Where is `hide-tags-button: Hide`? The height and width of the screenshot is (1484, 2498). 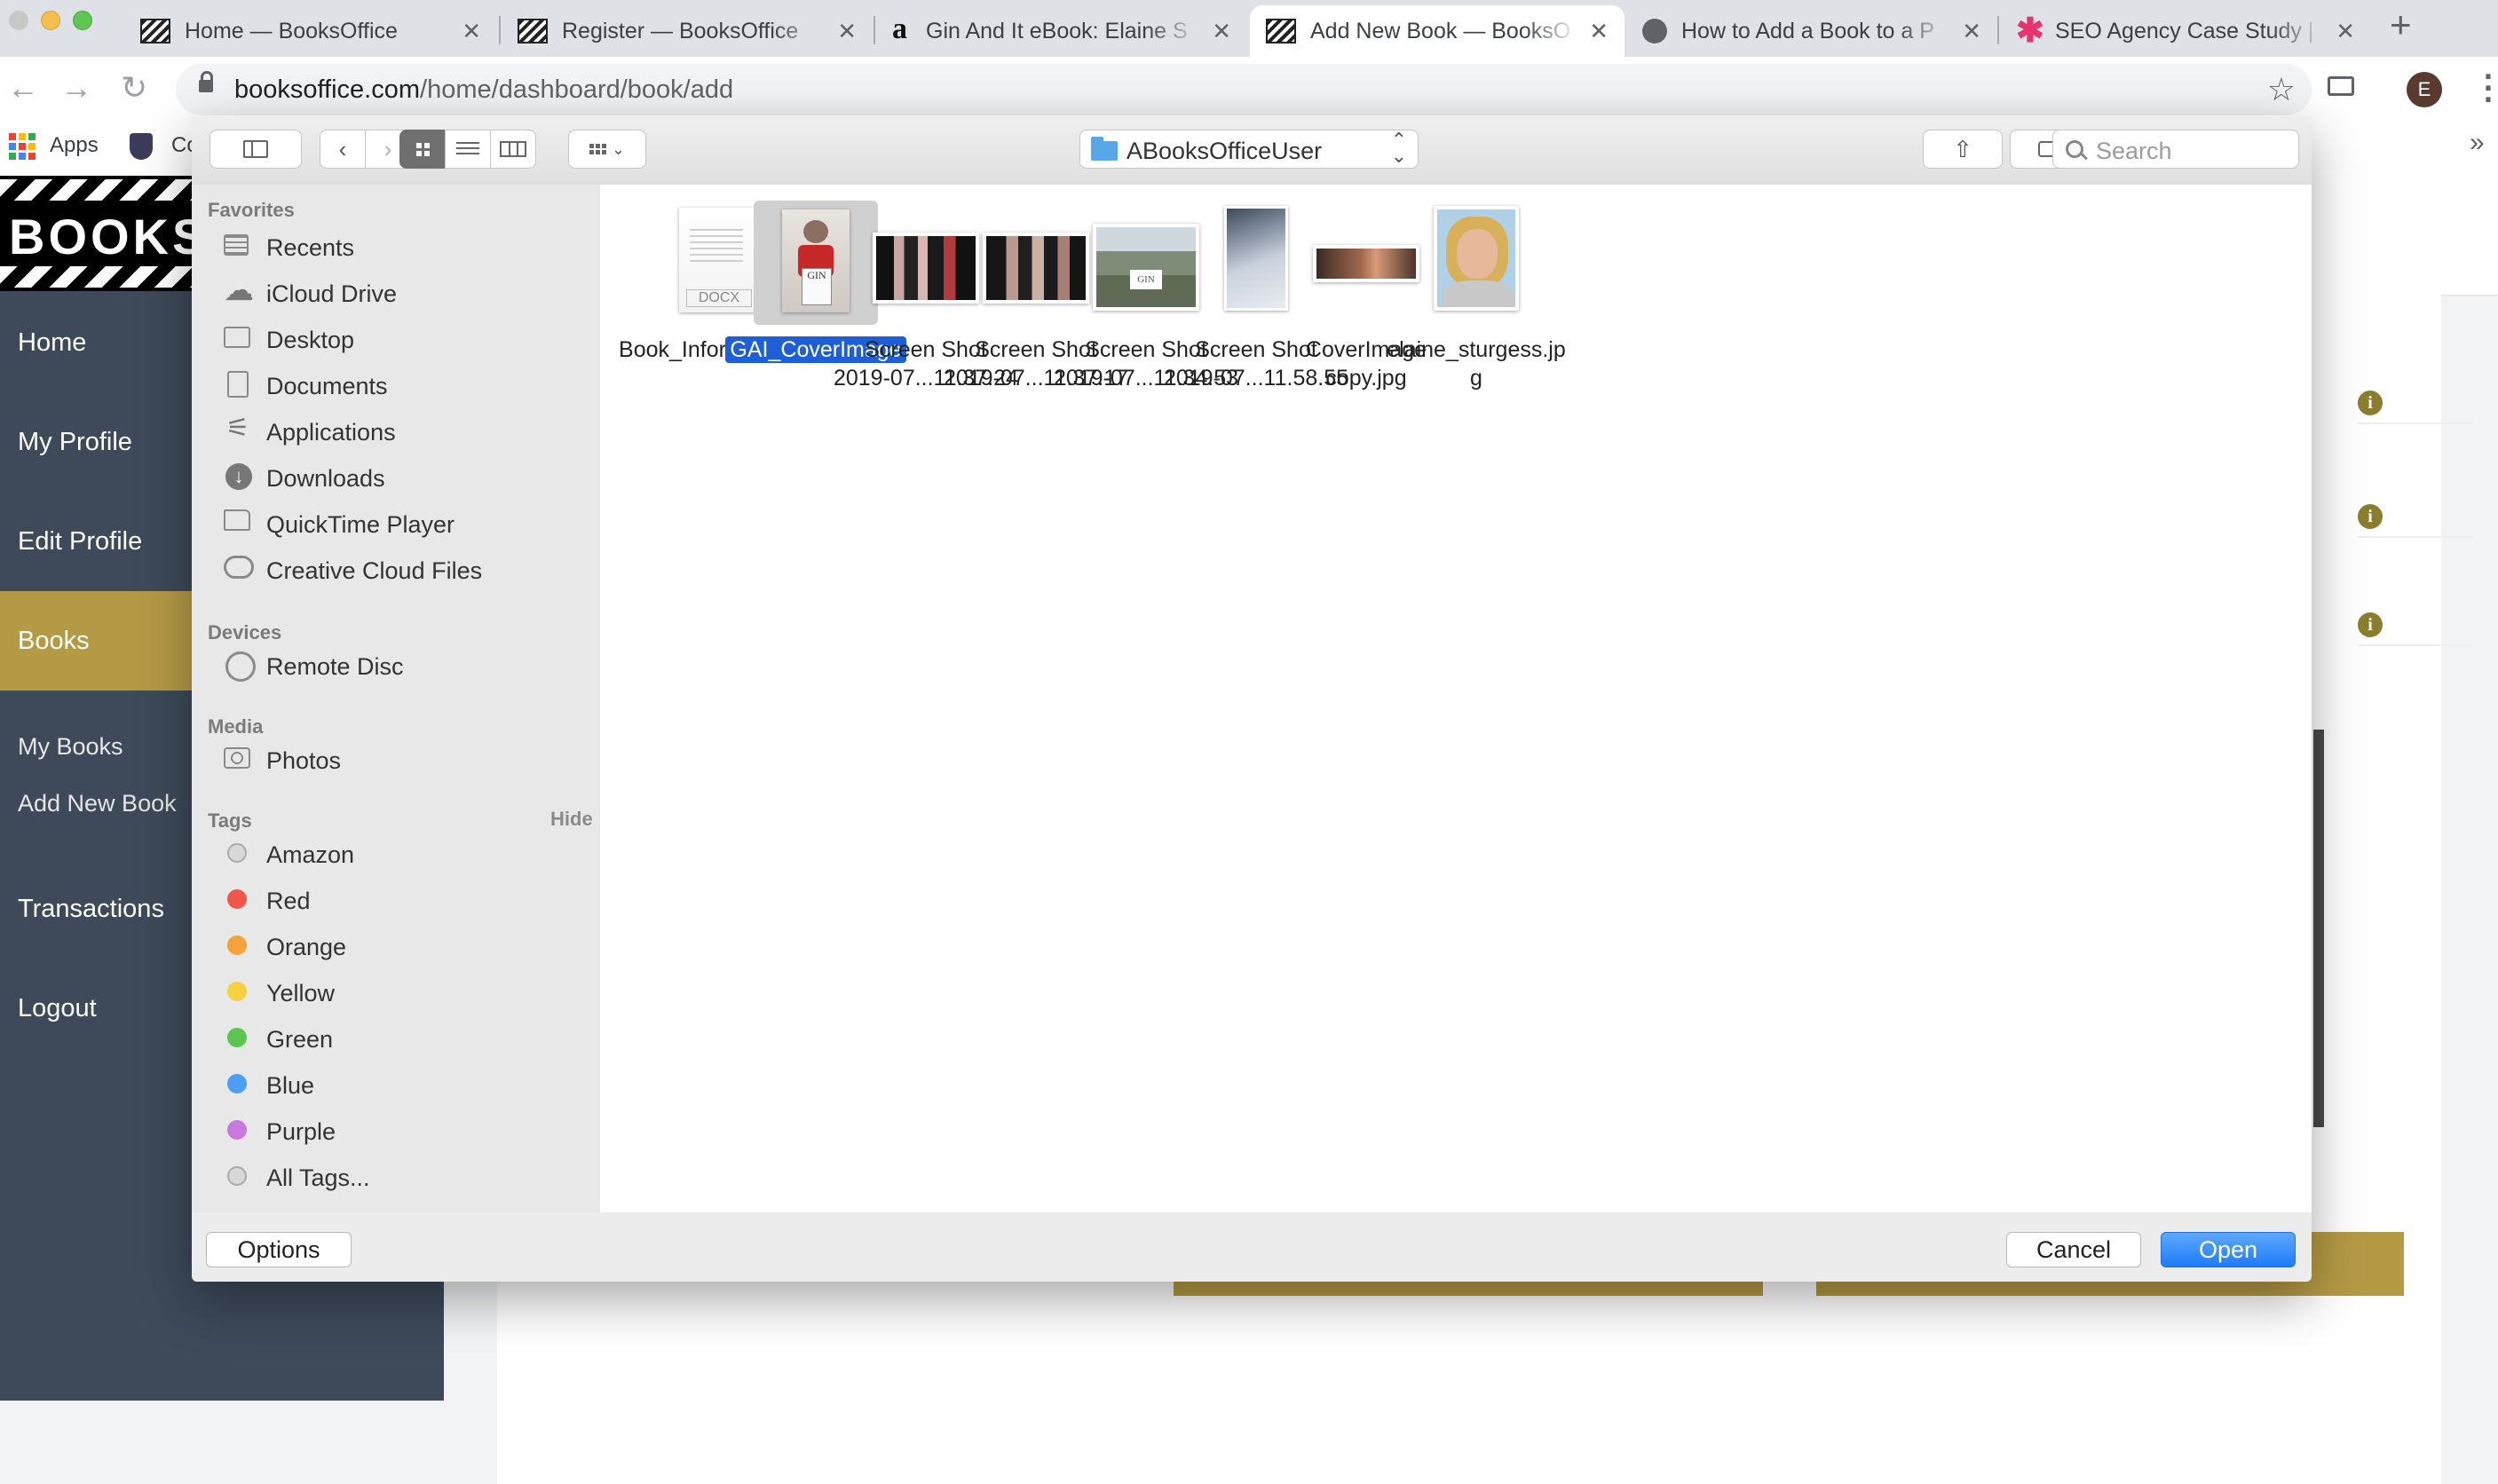 hide-tags-button: Hide is located at coordinates (571, 820).